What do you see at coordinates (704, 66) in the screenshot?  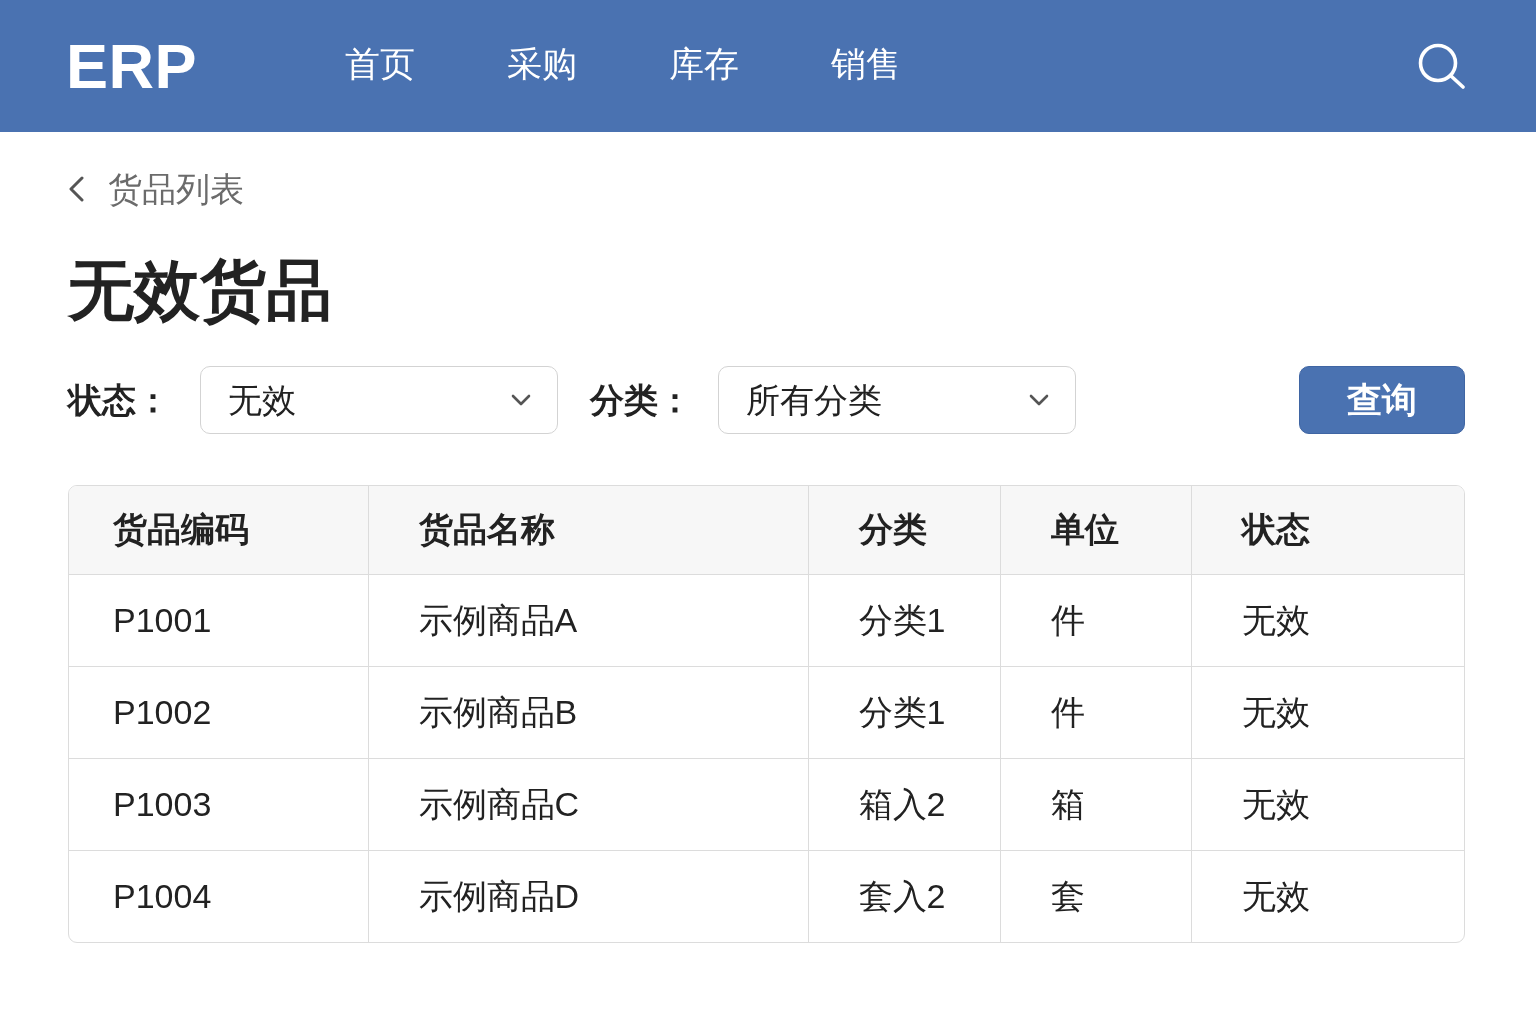 I see `nav-link: 库存` at bounding box center [704, 66].